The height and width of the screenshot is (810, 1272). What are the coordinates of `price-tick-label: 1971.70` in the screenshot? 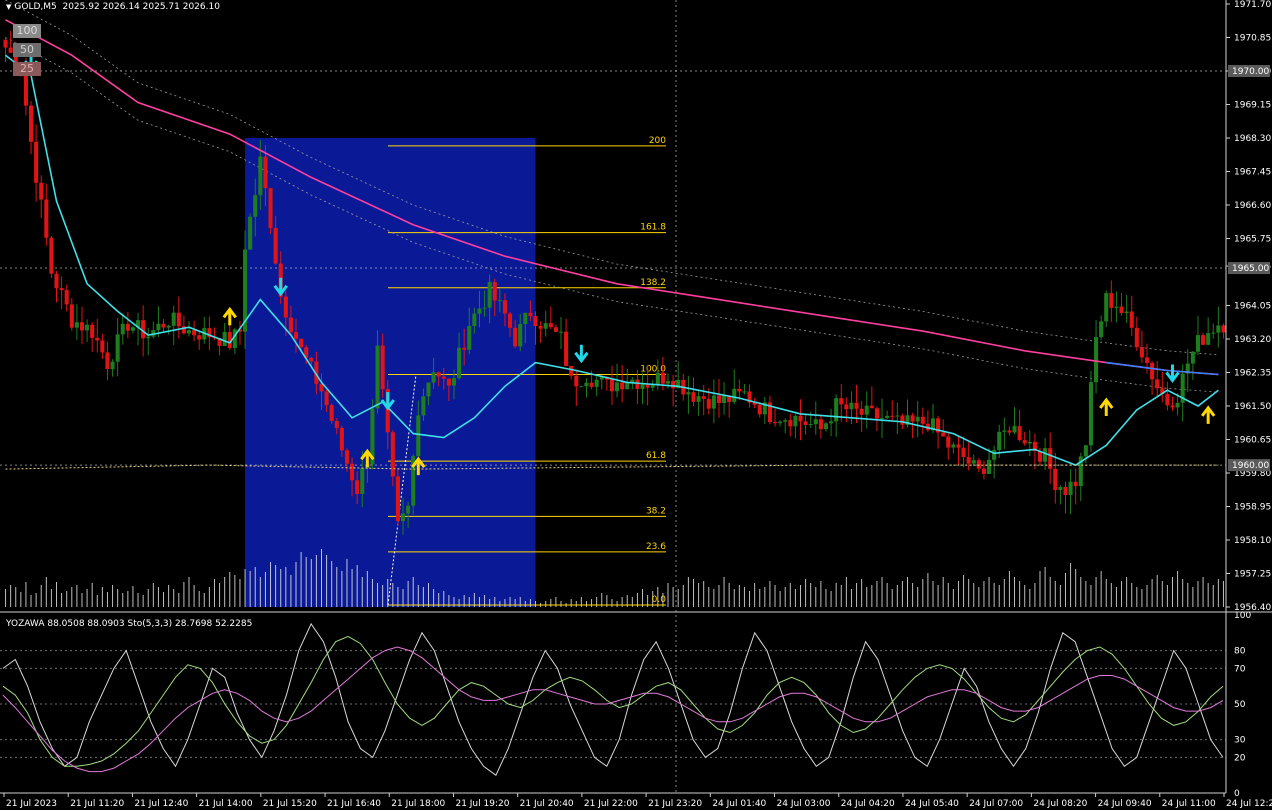 It's located at (1252, 5).